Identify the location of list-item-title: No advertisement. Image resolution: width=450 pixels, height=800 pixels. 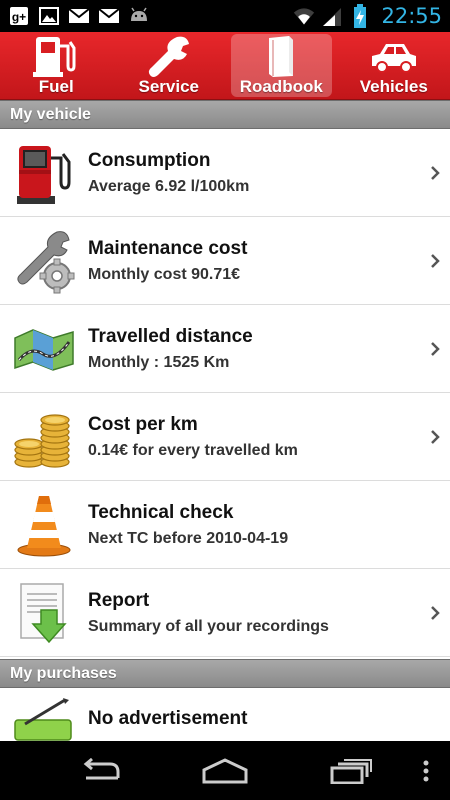
(168, 718).